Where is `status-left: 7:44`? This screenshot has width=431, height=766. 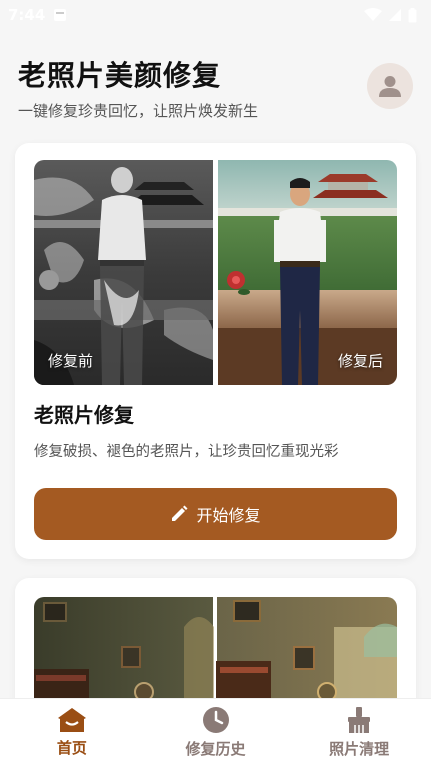
status-left: 7:44 is located at coordinates (37, 15).